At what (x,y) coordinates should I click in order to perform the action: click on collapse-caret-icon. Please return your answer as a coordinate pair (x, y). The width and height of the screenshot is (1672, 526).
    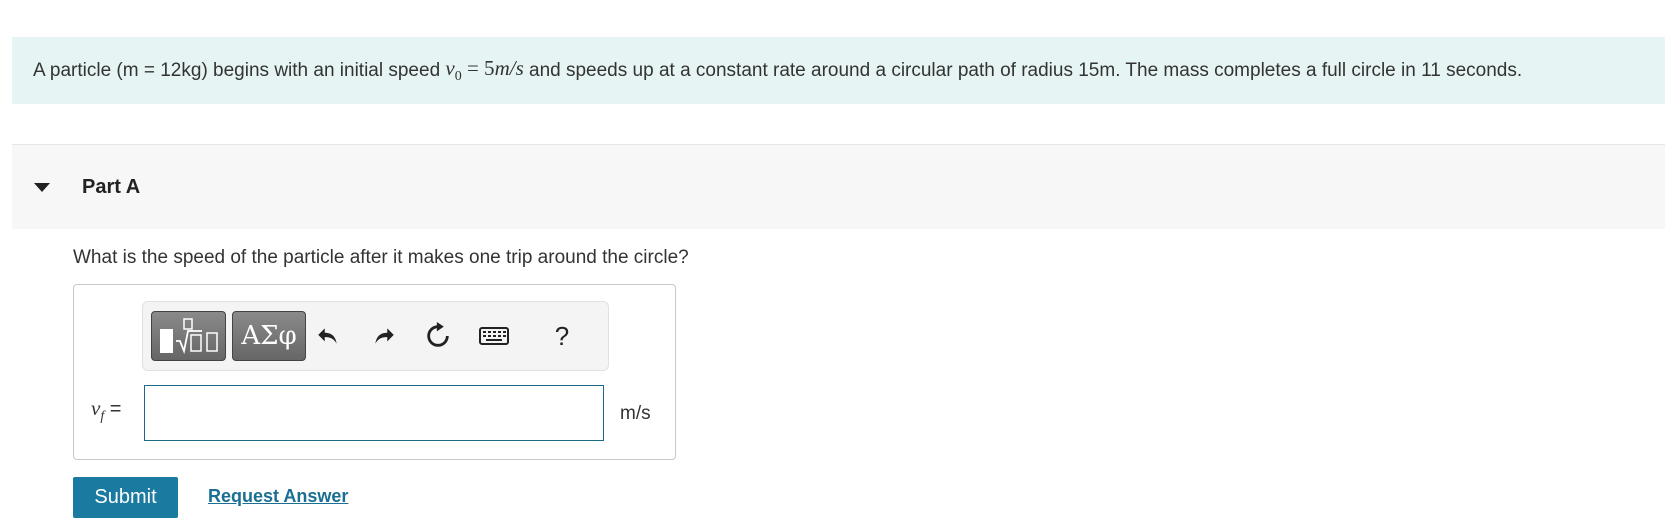
    Looking at the image, I should click on (42, 187).